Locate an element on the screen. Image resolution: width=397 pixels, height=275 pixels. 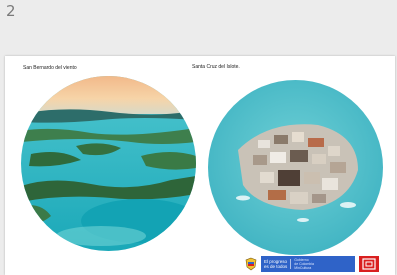
slide-number: 2 is located at coordinates (11, 11).